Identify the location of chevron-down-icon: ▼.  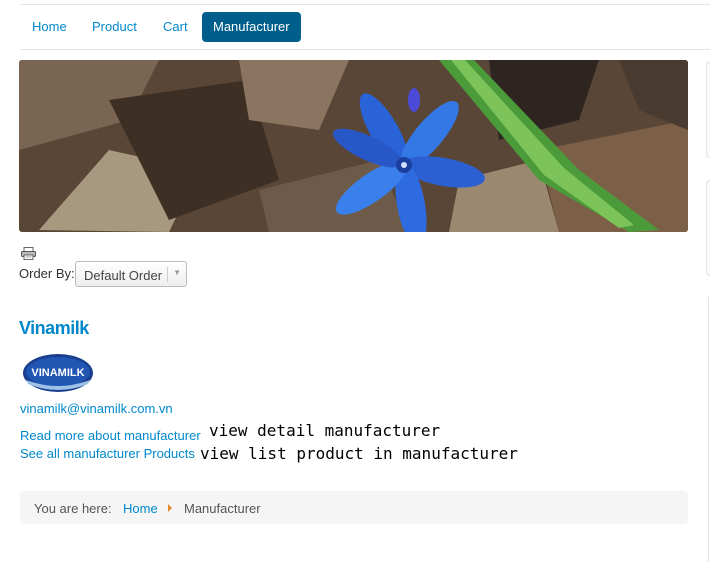
(177, 272).